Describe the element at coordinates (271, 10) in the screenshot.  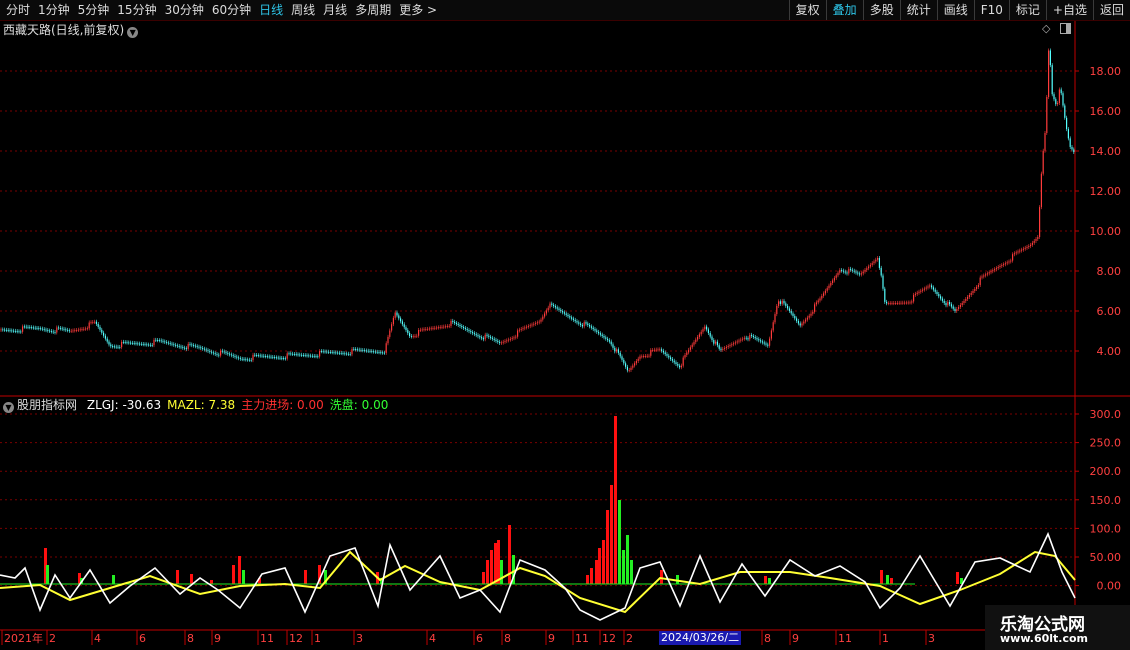
I see `period-tab-6: 日线` at that location.